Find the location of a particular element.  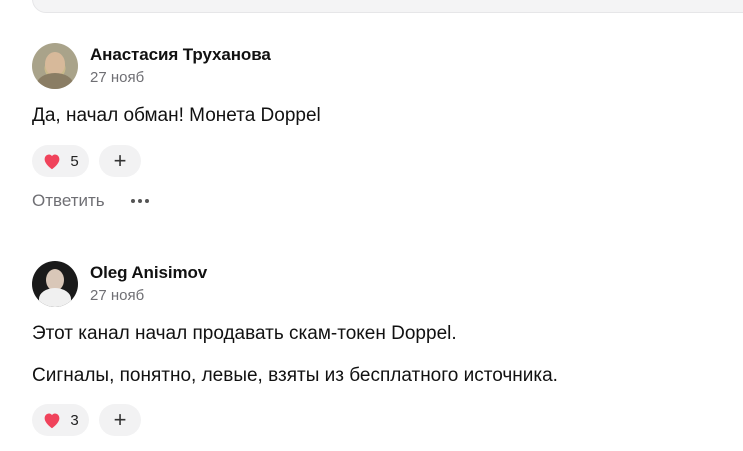

more-icon is located at coordinates (139, 201).